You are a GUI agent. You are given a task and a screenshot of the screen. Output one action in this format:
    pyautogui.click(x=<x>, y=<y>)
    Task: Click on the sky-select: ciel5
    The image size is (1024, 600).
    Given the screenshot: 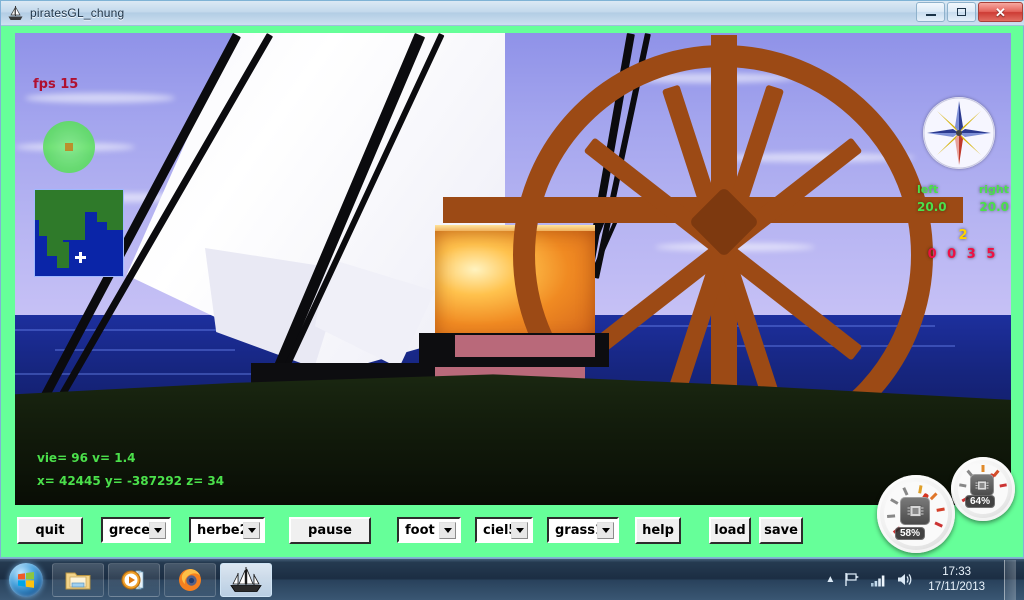 What is the action you would take?
    pyautogui.click(x=504, y=530)
    